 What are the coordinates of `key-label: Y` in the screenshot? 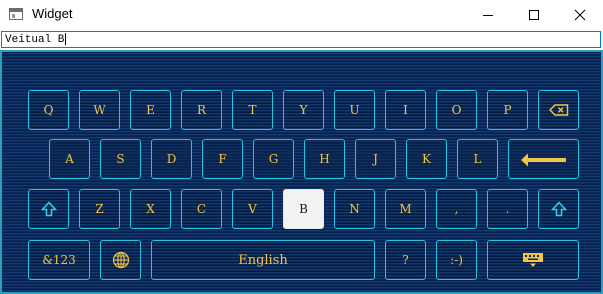 It's located at (303, 110).